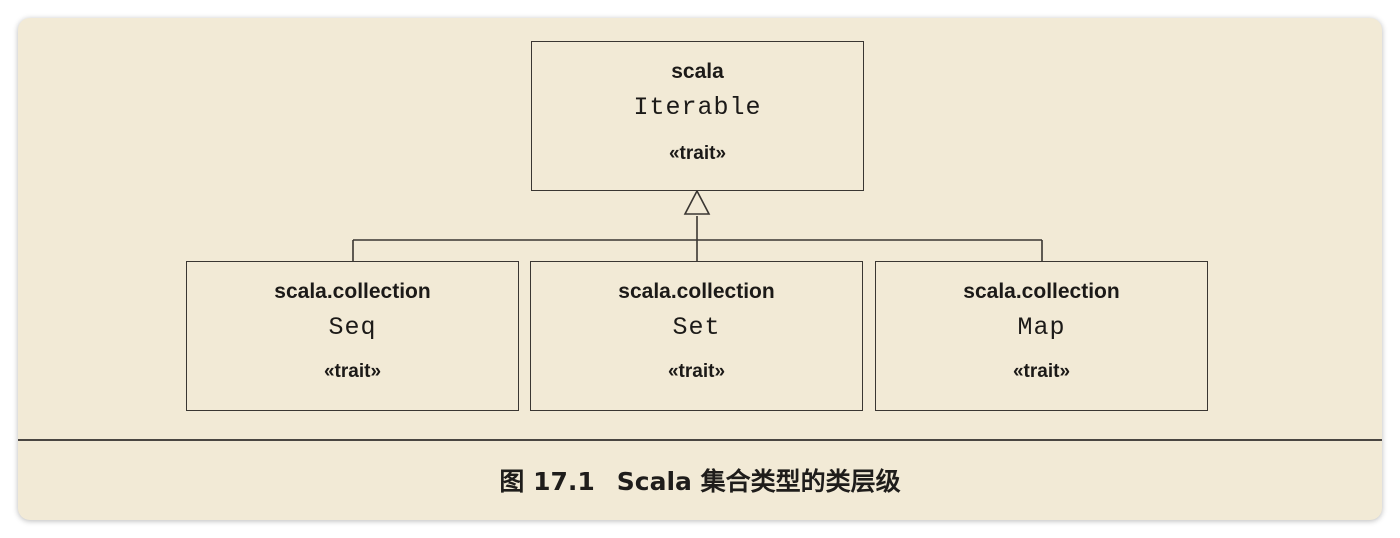 The image size is (1400, 538). Describe the element at coordinates (697, 202) in the screenshot. I see `inheritance-arrow-icon` at that location.